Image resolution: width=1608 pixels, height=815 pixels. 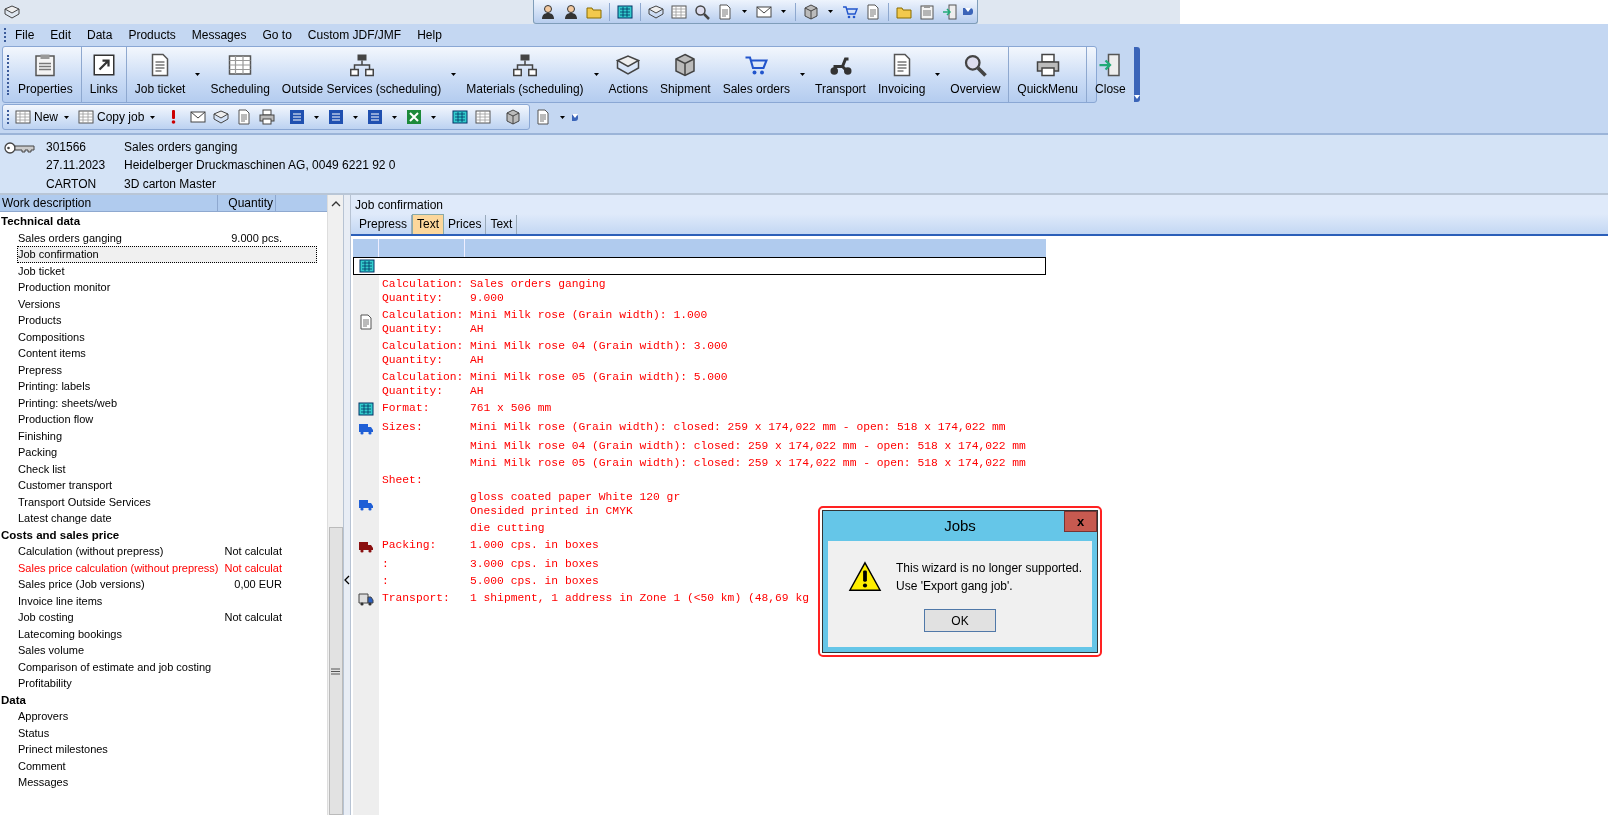 What do you see at coordinates (167, 617) in the screenshot?
I see `list-item: Job costing Not calculat` at bounding box center [167, 617].